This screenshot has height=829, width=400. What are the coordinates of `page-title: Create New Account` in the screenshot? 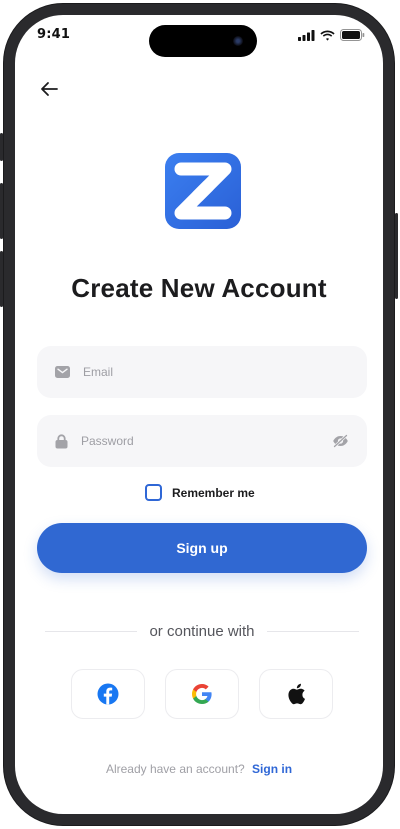 It's located at (199, 288).